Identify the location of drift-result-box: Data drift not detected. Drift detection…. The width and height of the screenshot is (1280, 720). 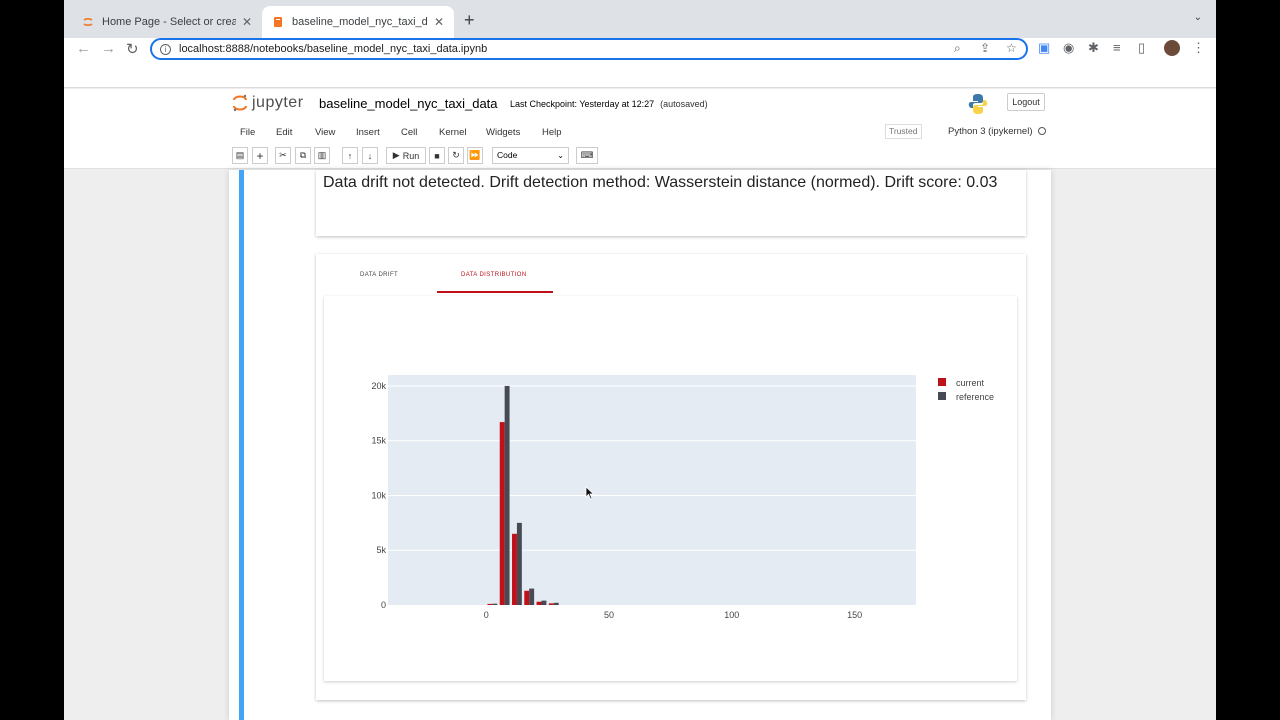
(671, 203).